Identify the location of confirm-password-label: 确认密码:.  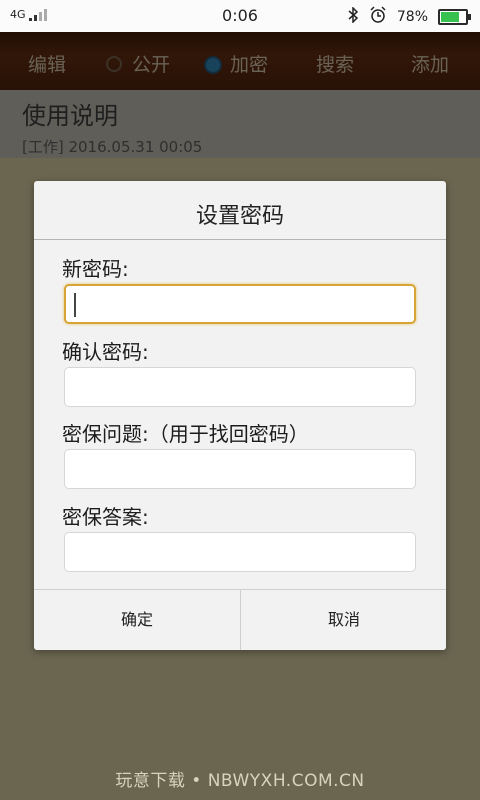
(105, 352).